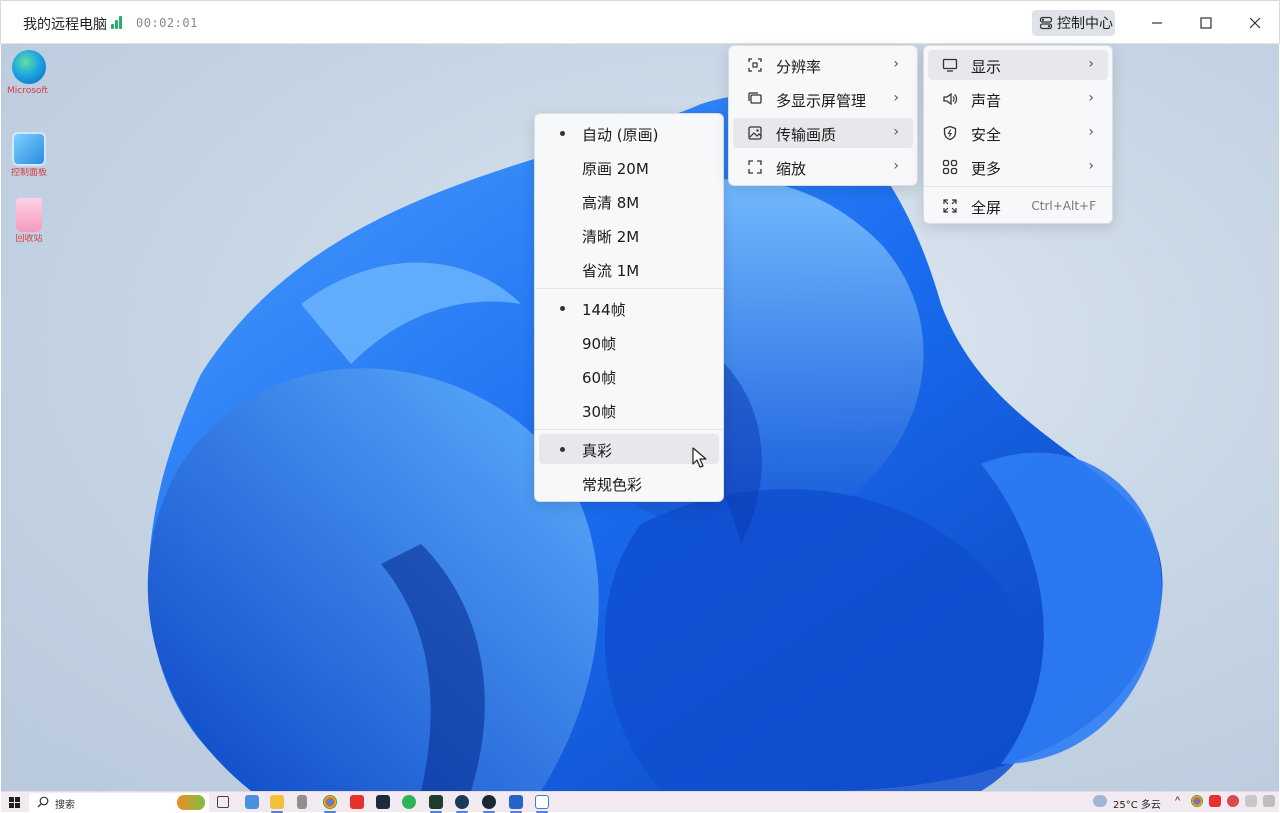 The height and width of the screenshot is (813, 1280). I want to click on weather-text: 25°C 多云, so click(1137, 803).